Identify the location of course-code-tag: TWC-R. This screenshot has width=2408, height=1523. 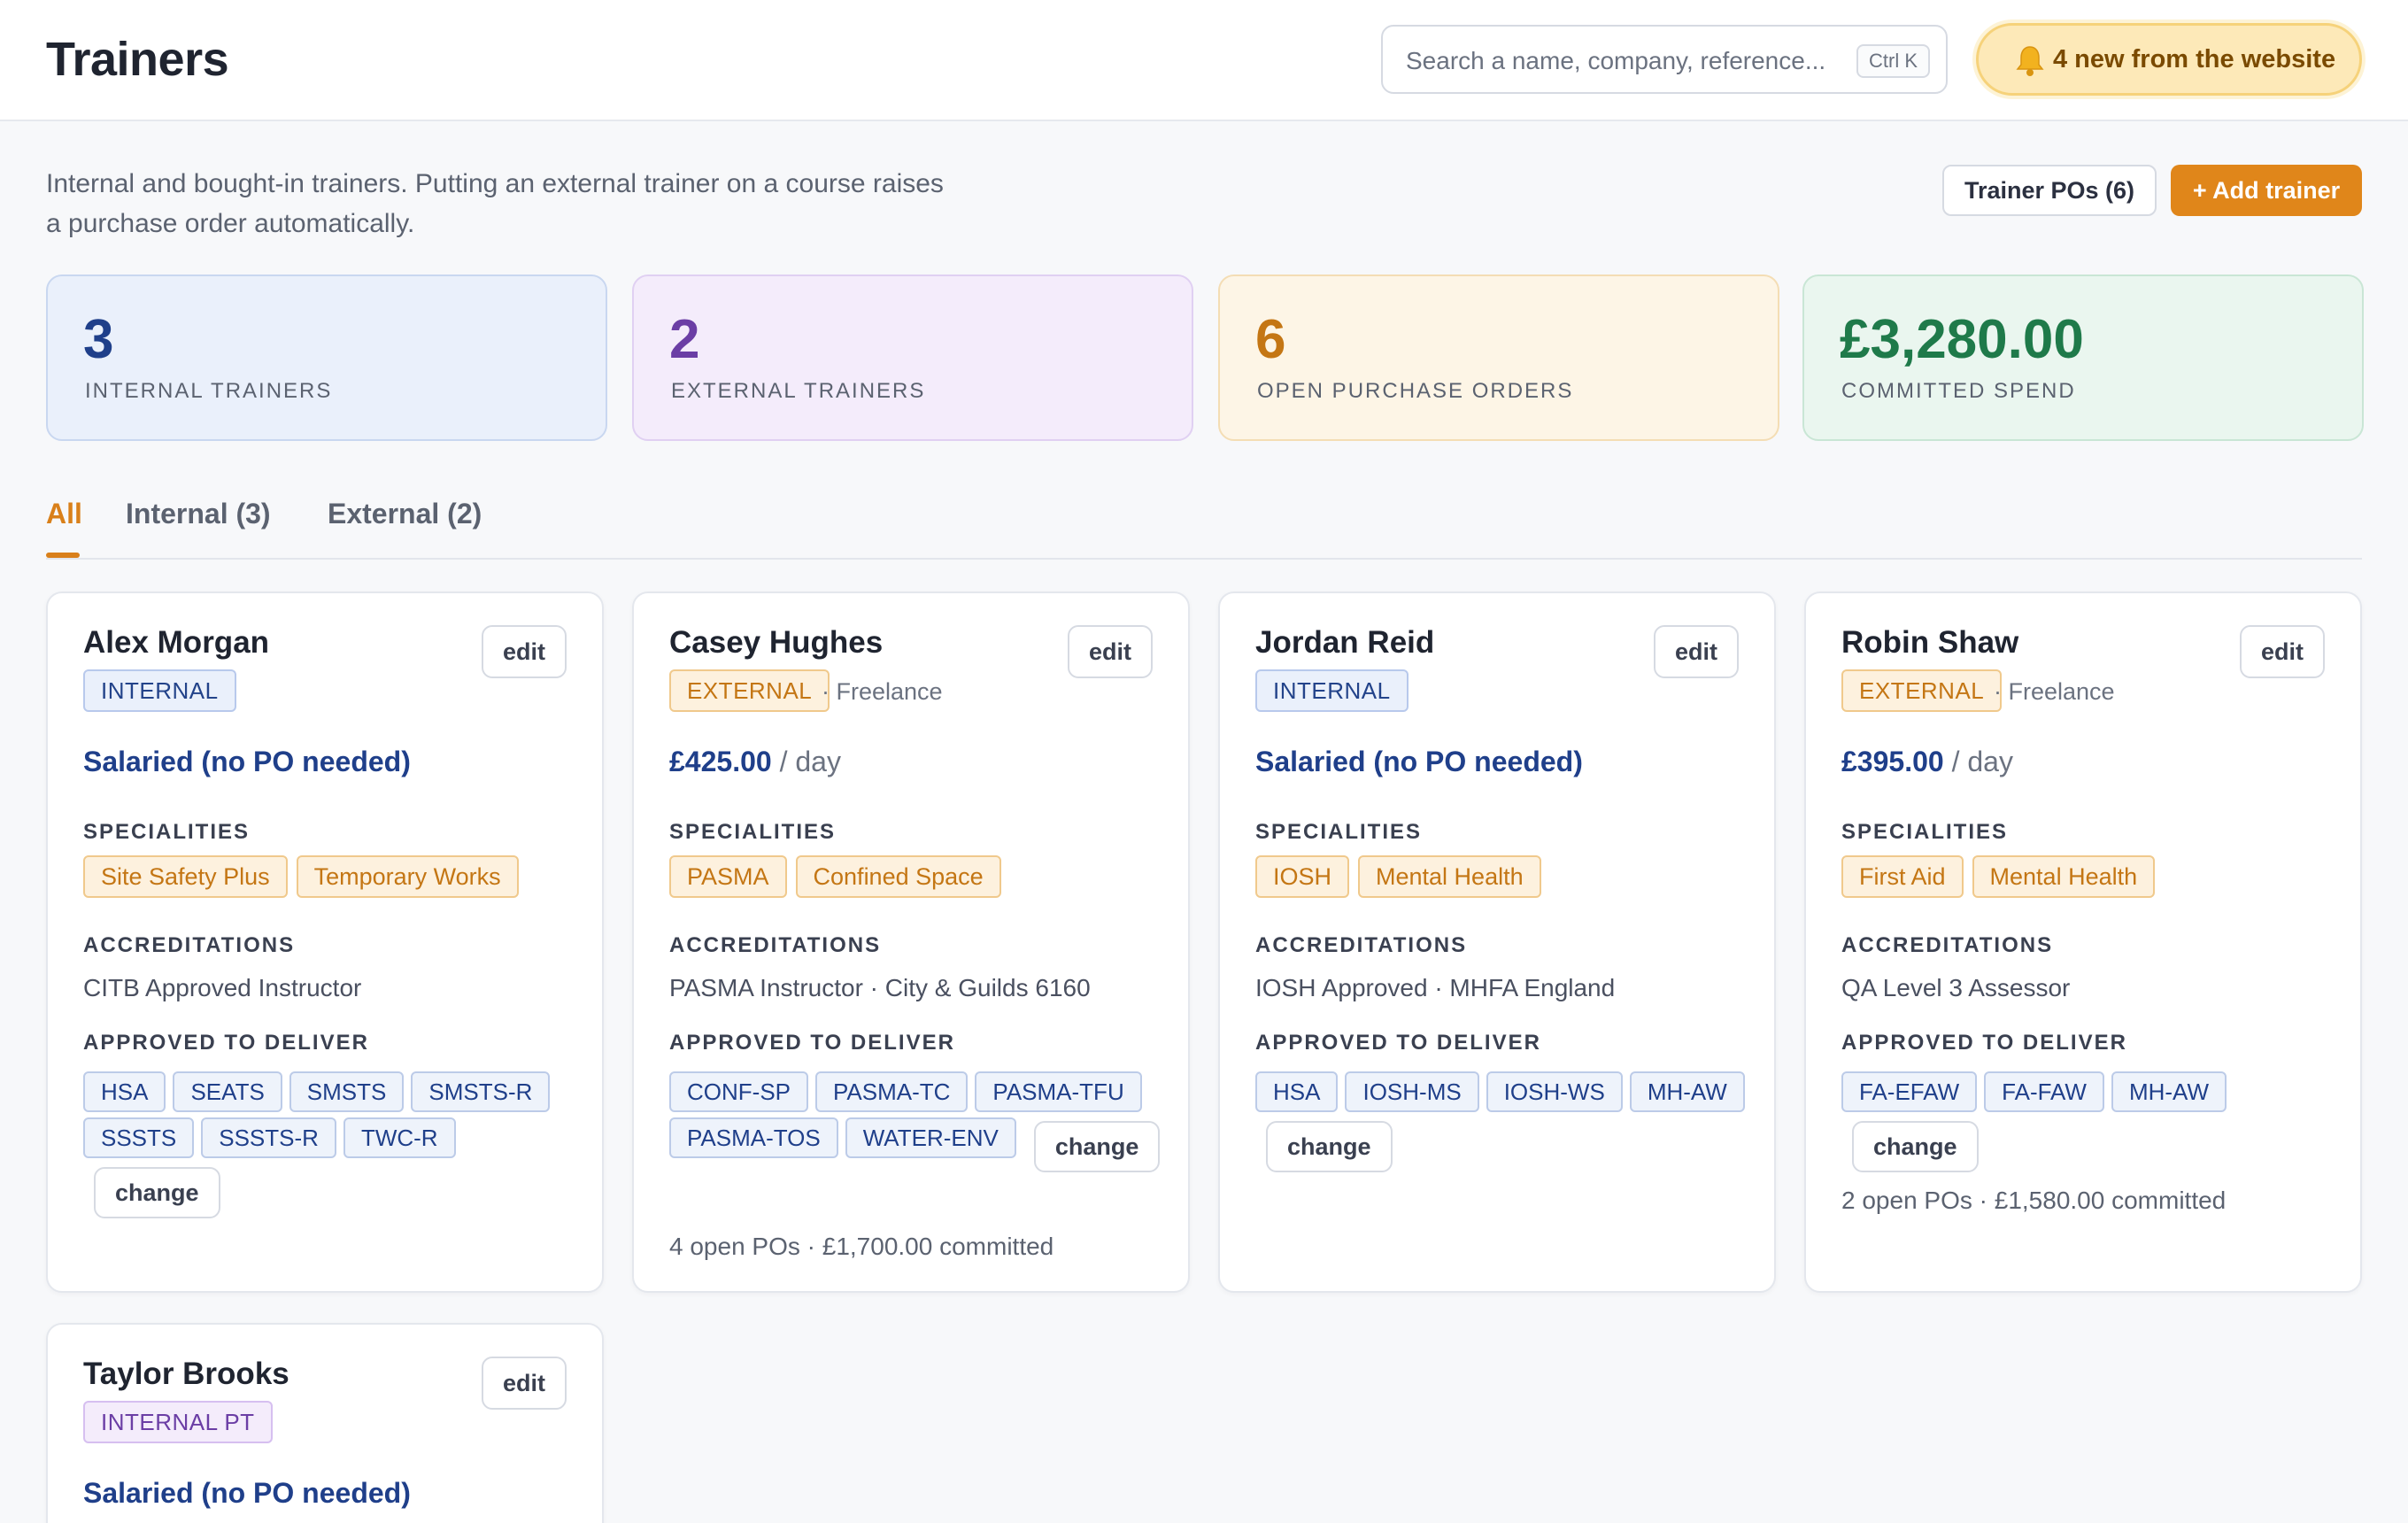
(400, 1137).